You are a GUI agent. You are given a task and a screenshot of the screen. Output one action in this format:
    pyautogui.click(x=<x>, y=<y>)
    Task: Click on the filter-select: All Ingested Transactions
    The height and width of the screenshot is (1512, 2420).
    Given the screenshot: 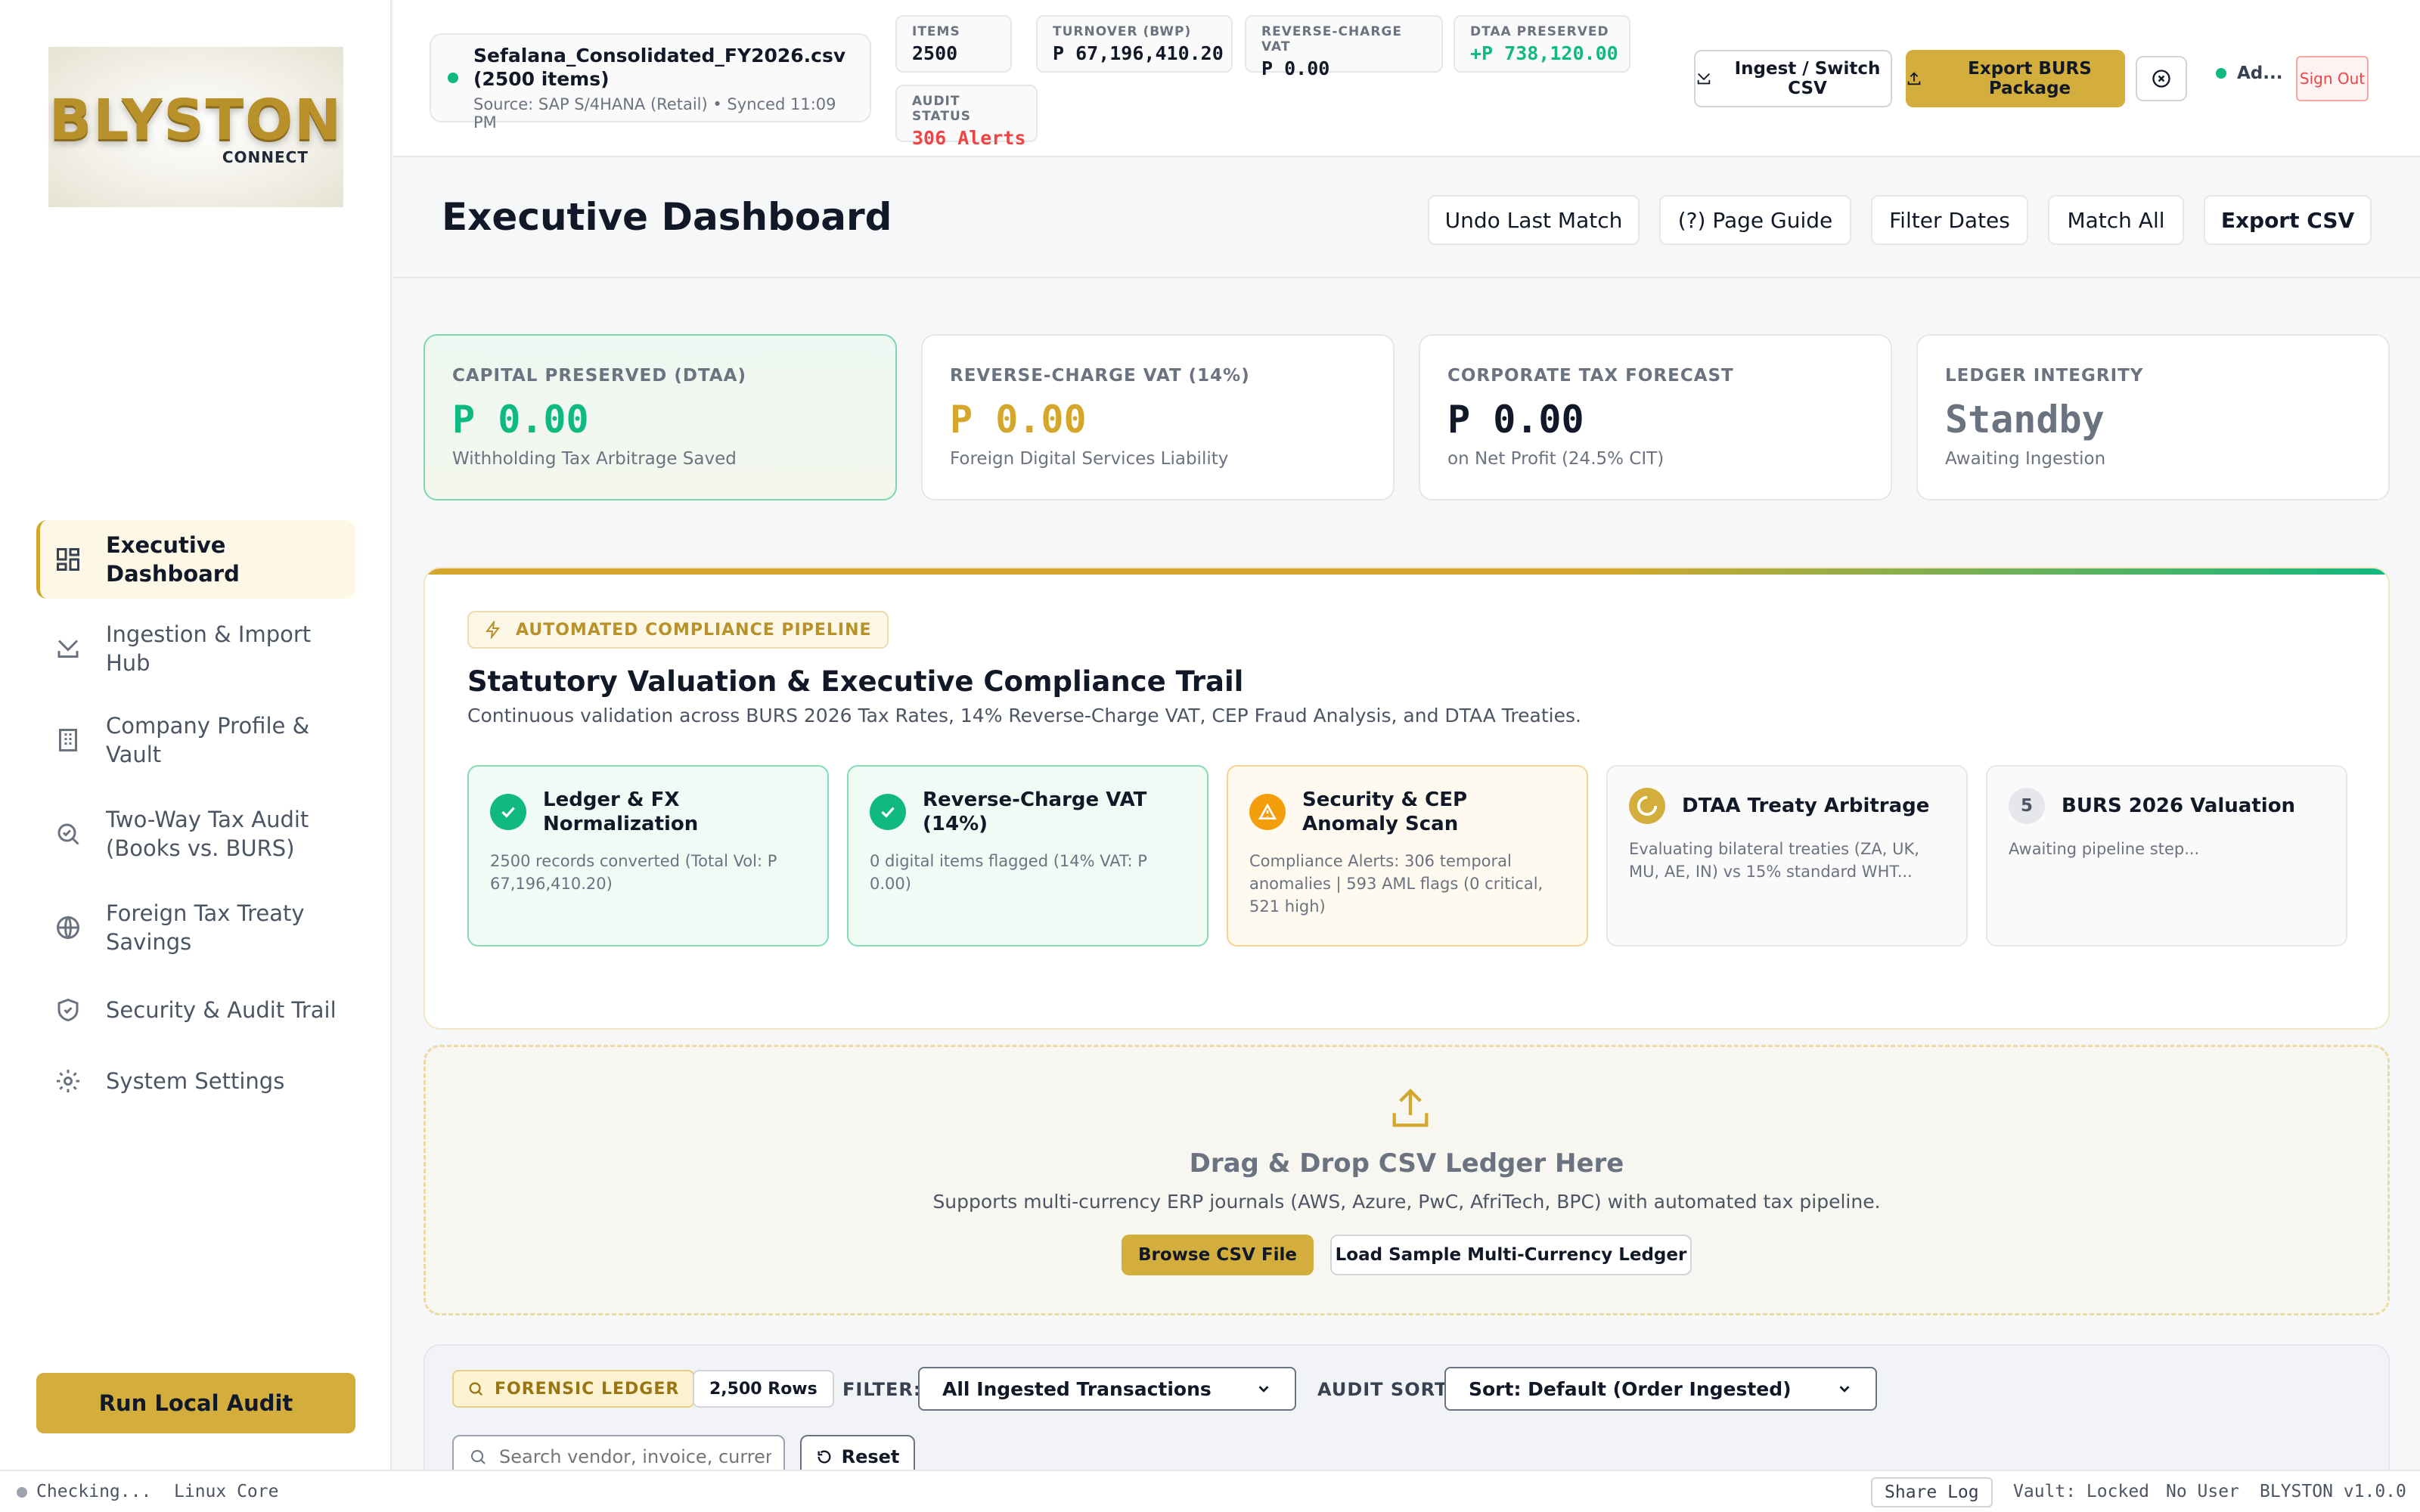 What is the action you would take?
    pyautogui.click(x=1107, y=1389)
    